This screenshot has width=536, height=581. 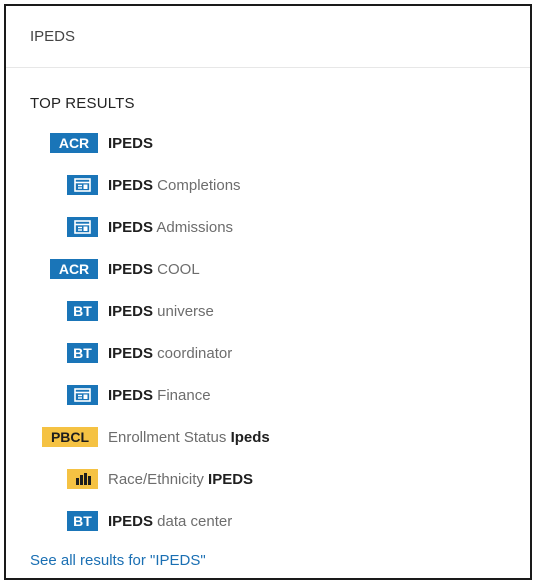 What do you see at coordinates (118, 560) in the screenshot?
I see `see-all-results-link: See all results for "IPEDS"` at bounding box center [118, 560].